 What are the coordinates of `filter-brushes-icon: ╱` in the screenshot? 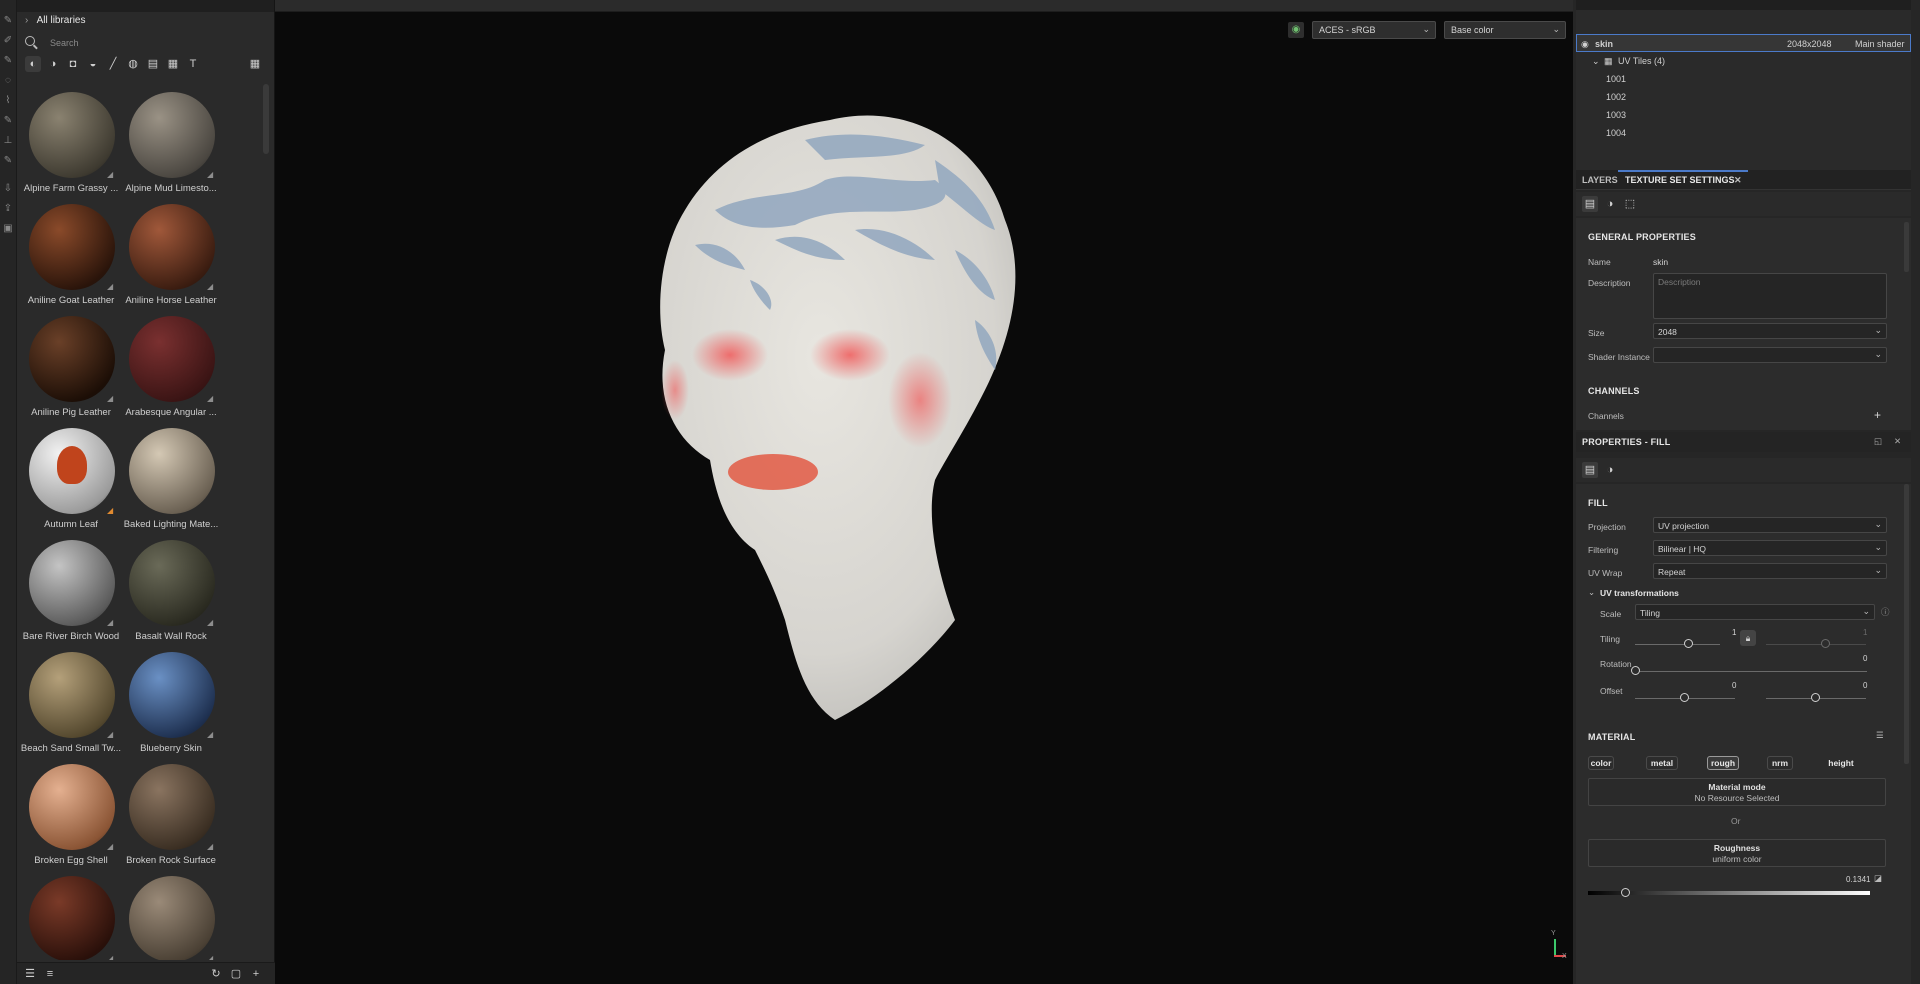 It's located at (113, 64).